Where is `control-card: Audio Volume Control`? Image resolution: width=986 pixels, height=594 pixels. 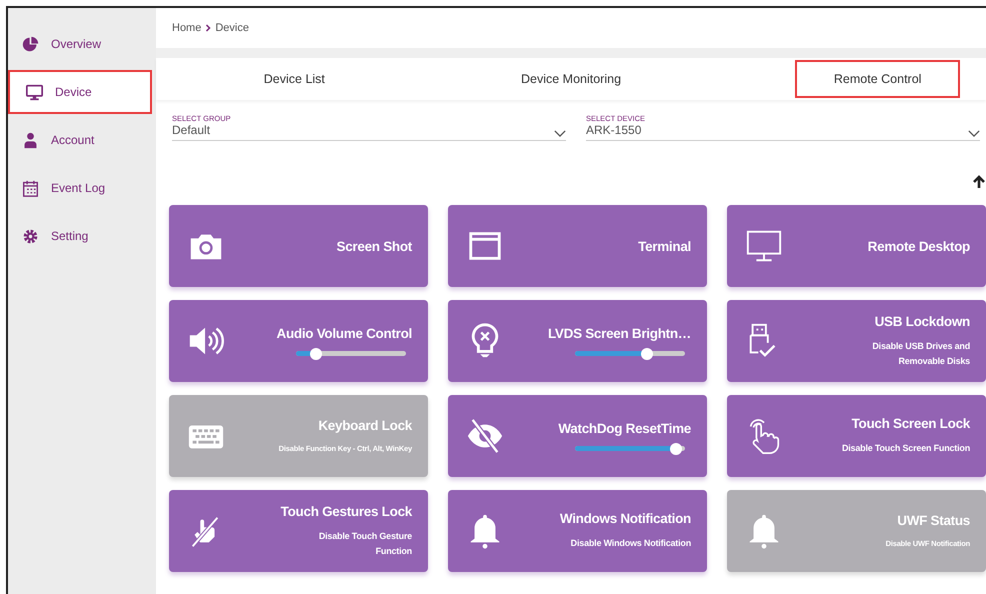 control-card: Audio Volume Control is located at coordinates (298, 341).